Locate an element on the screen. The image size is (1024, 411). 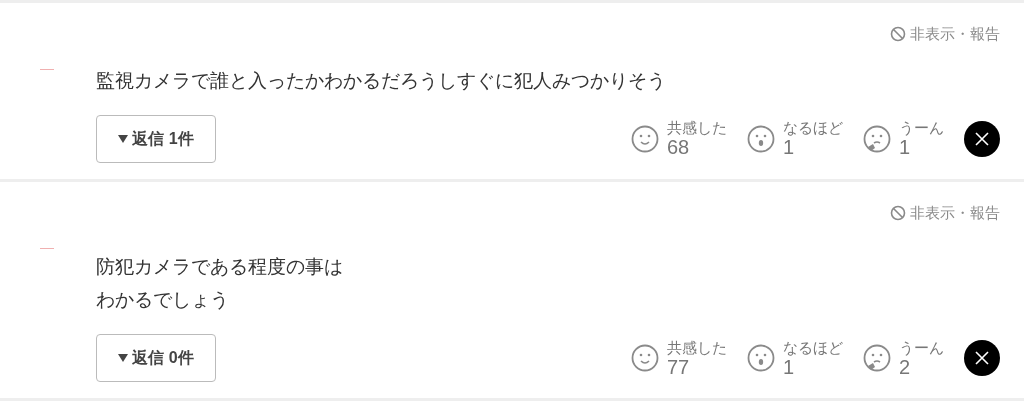
reaction-button: うーん 1 is located at coordinates (903, 138).